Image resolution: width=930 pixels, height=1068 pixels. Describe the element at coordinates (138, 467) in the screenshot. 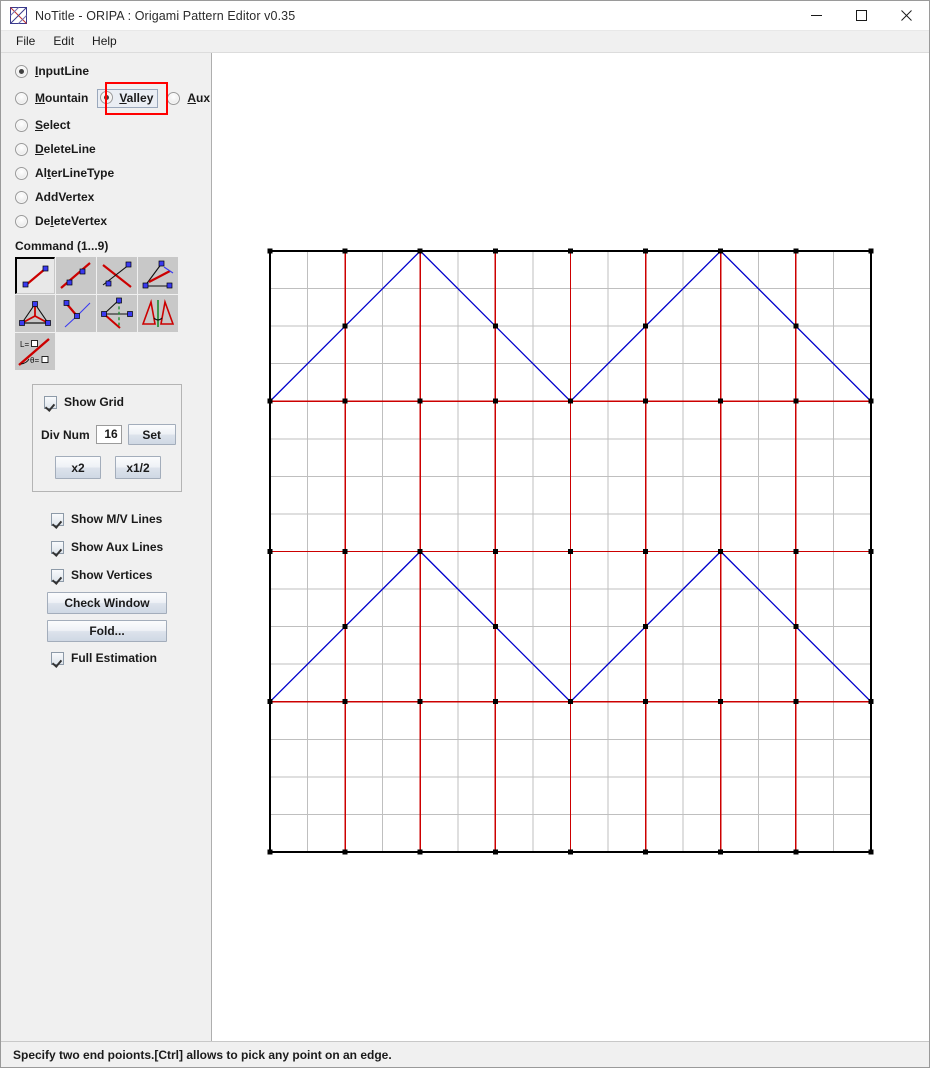

I see `grid-xhalf-button: x1/2` at that location.